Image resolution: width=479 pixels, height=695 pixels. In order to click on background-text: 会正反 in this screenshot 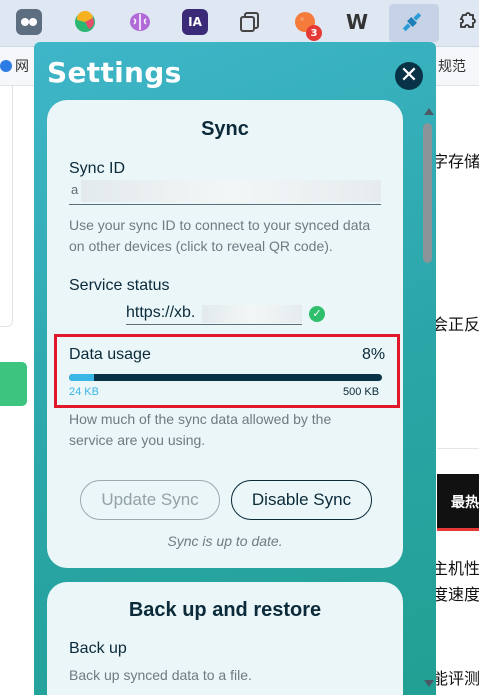, I will do `click(455, 324)`.